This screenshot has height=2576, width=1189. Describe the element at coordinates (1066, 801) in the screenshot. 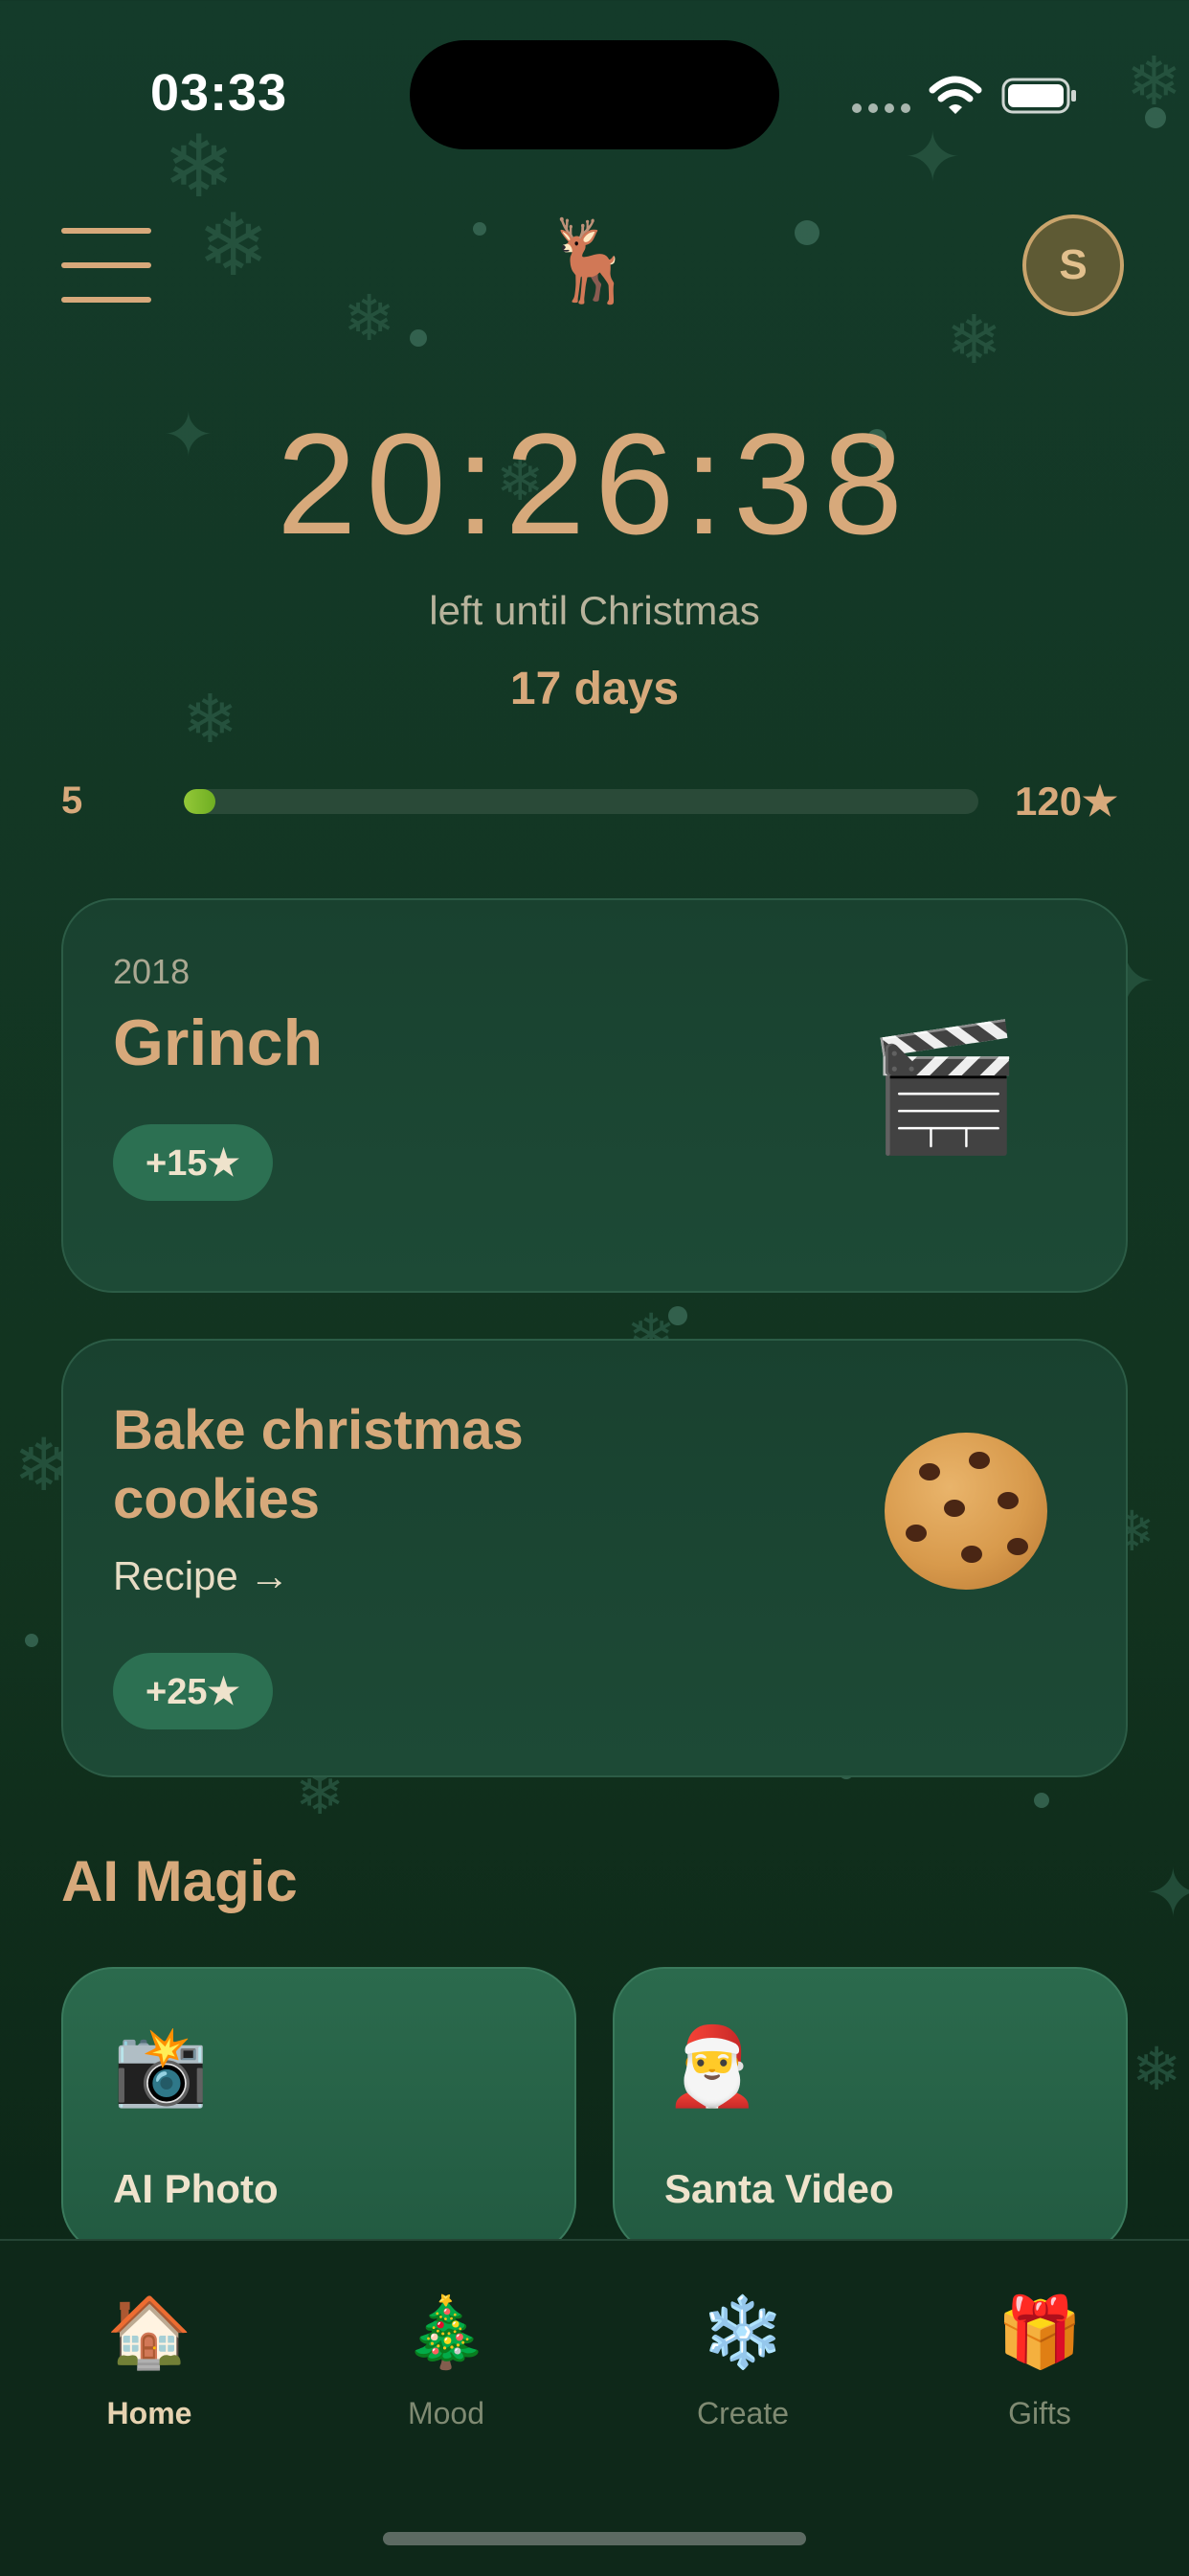

I see `progress-max-label: 120★` at that location.